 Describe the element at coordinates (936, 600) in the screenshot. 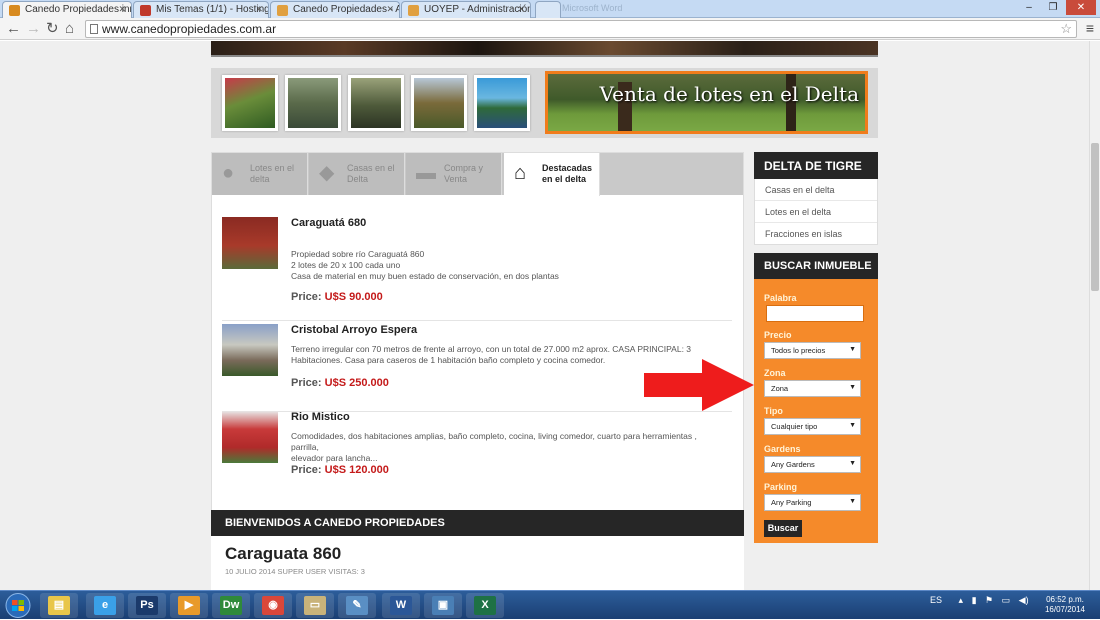

I see `language-indicator: ES` at that location.